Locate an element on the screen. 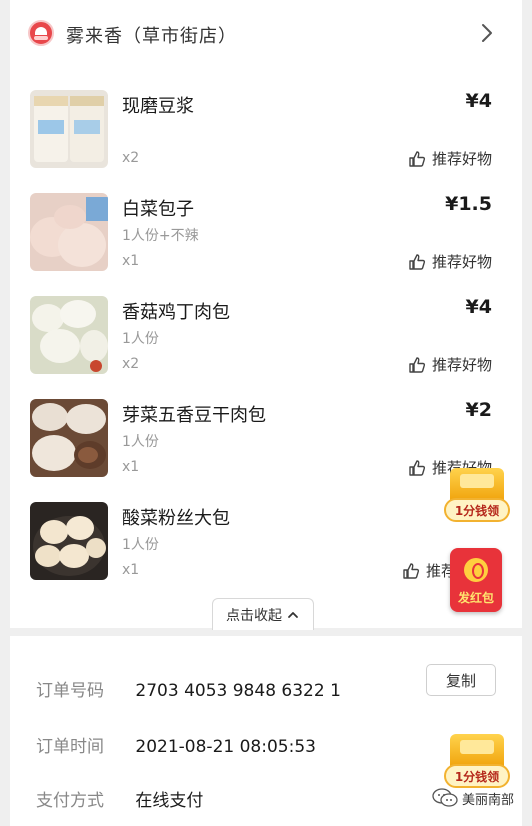 This screenshot has width=532, height=826. payment-method-label: 支付方式 is located at coordinates (70, 801).